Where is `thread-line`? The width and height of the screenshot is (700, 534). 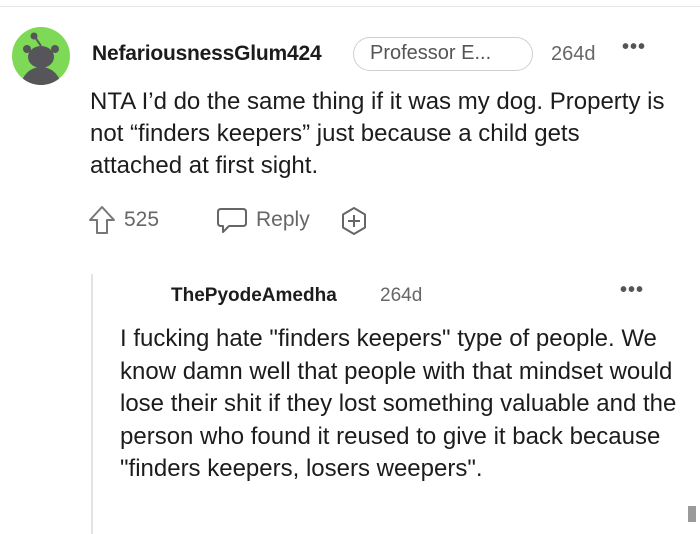
thread-line is located at coordinates (92, 404).